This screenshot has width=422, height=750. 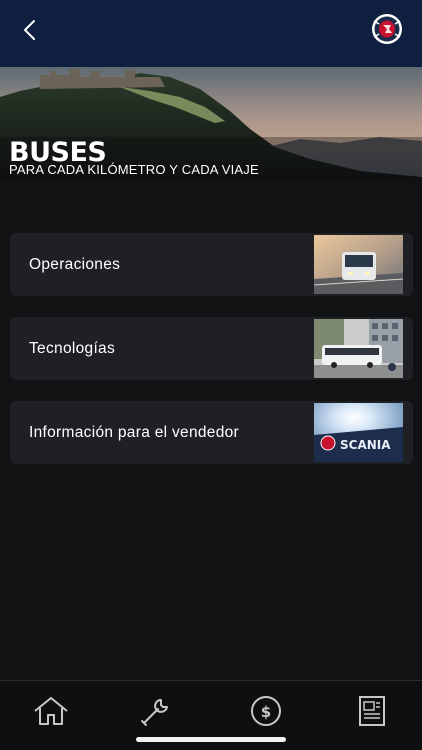 I want to click on home-indicator, so click(x=211, y=739).